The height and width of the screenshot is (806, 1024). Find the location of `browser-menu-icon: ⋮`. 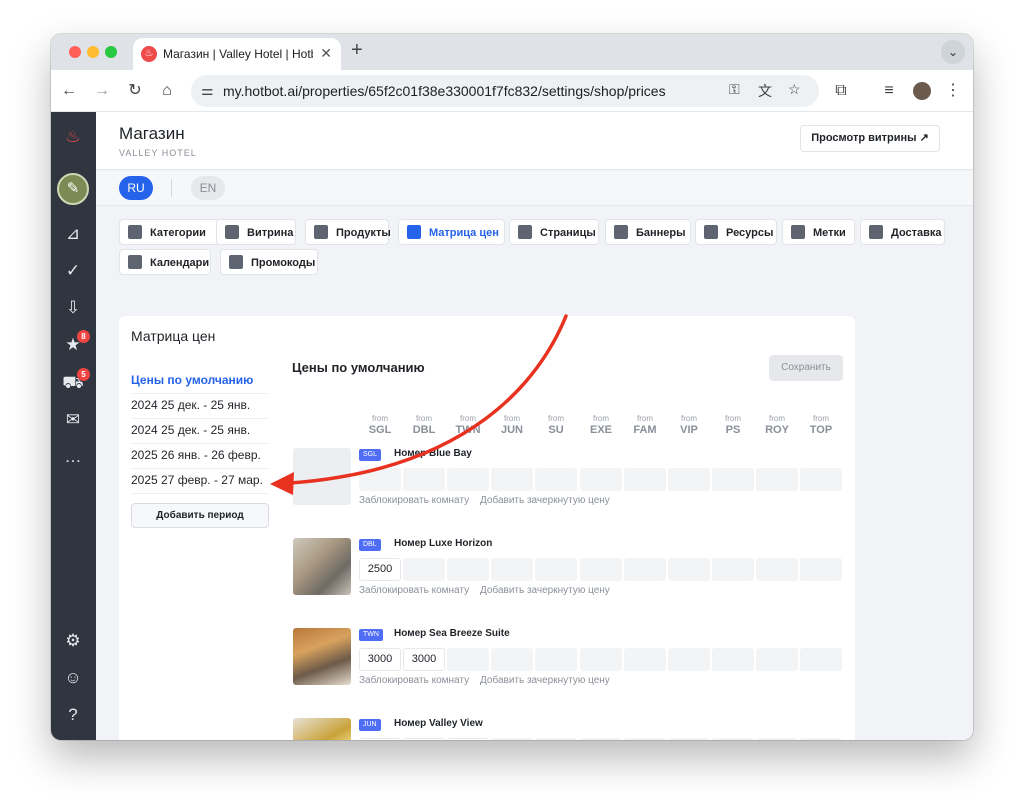

browser-menu-icon: ⋮ is located at coordinates (953, 91).